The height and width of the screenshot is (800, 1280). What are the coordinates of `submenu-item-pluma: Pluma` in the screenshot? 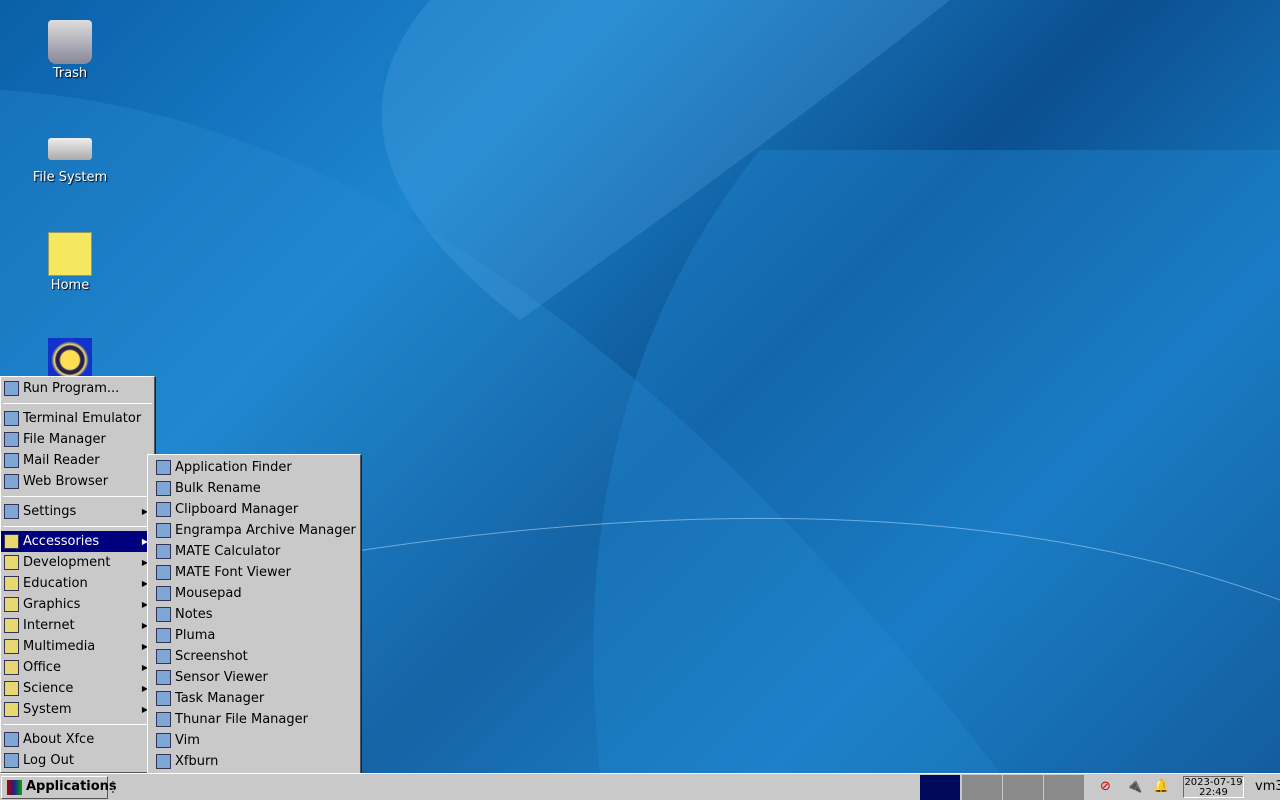 It's located at (256, 635).